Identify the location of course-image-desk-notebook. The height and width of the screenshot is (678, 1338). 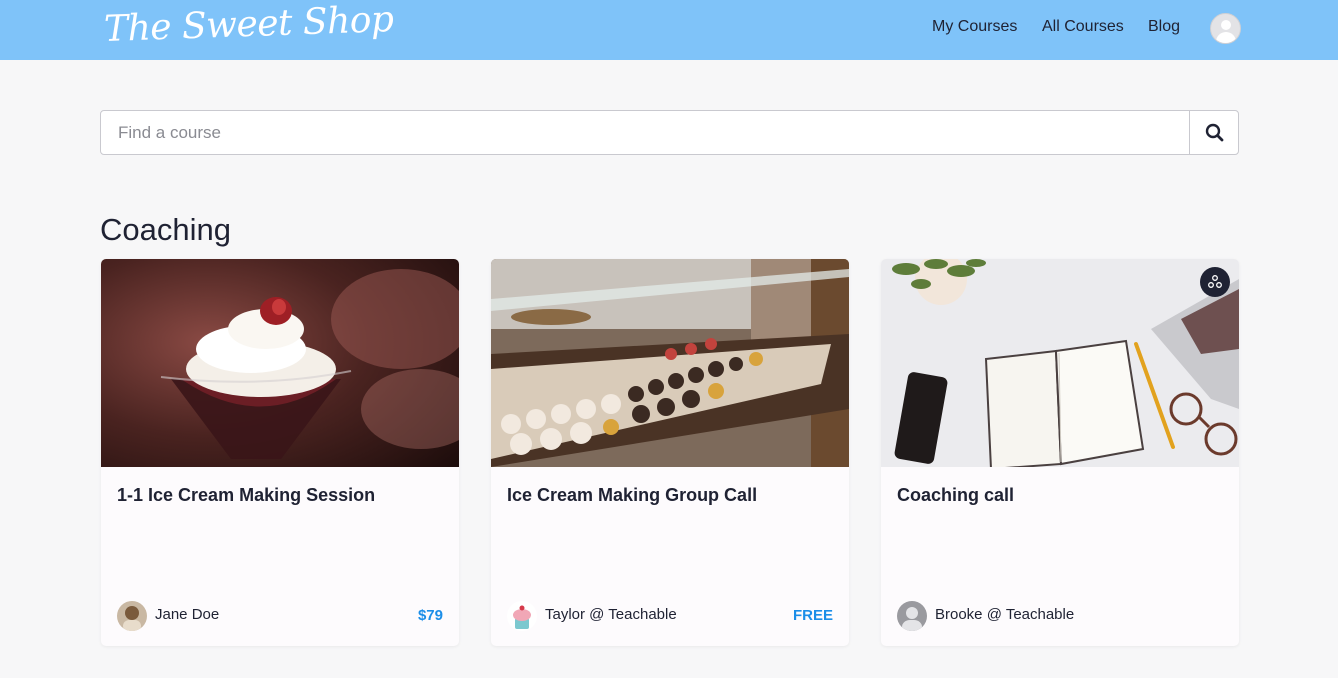
(1060, 363).